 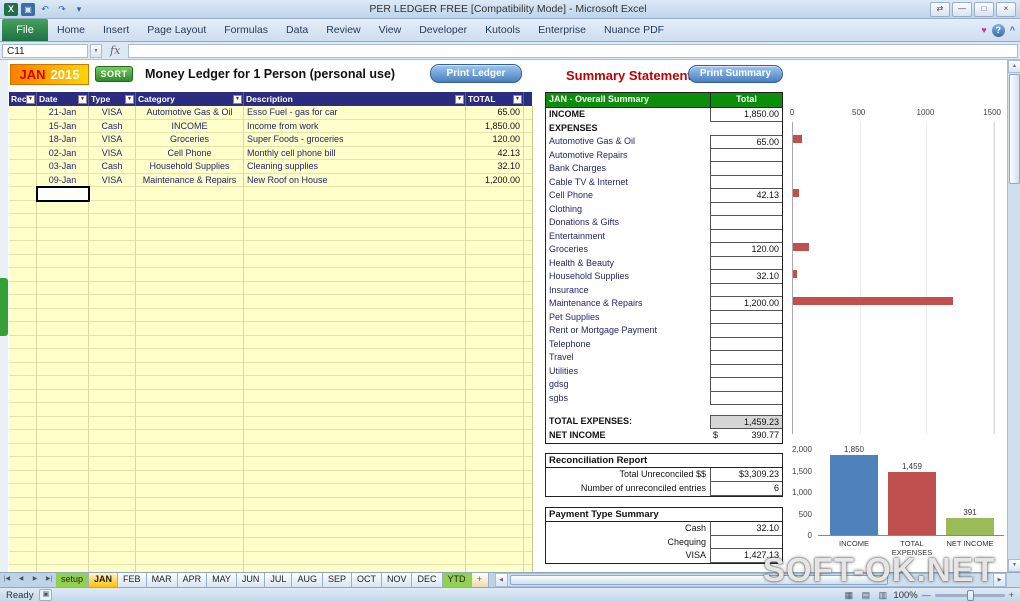 What do you see at coordinates (1006, 9) in the screenshot?
I see `close-button: ×` at bounding box center [1006, 9].